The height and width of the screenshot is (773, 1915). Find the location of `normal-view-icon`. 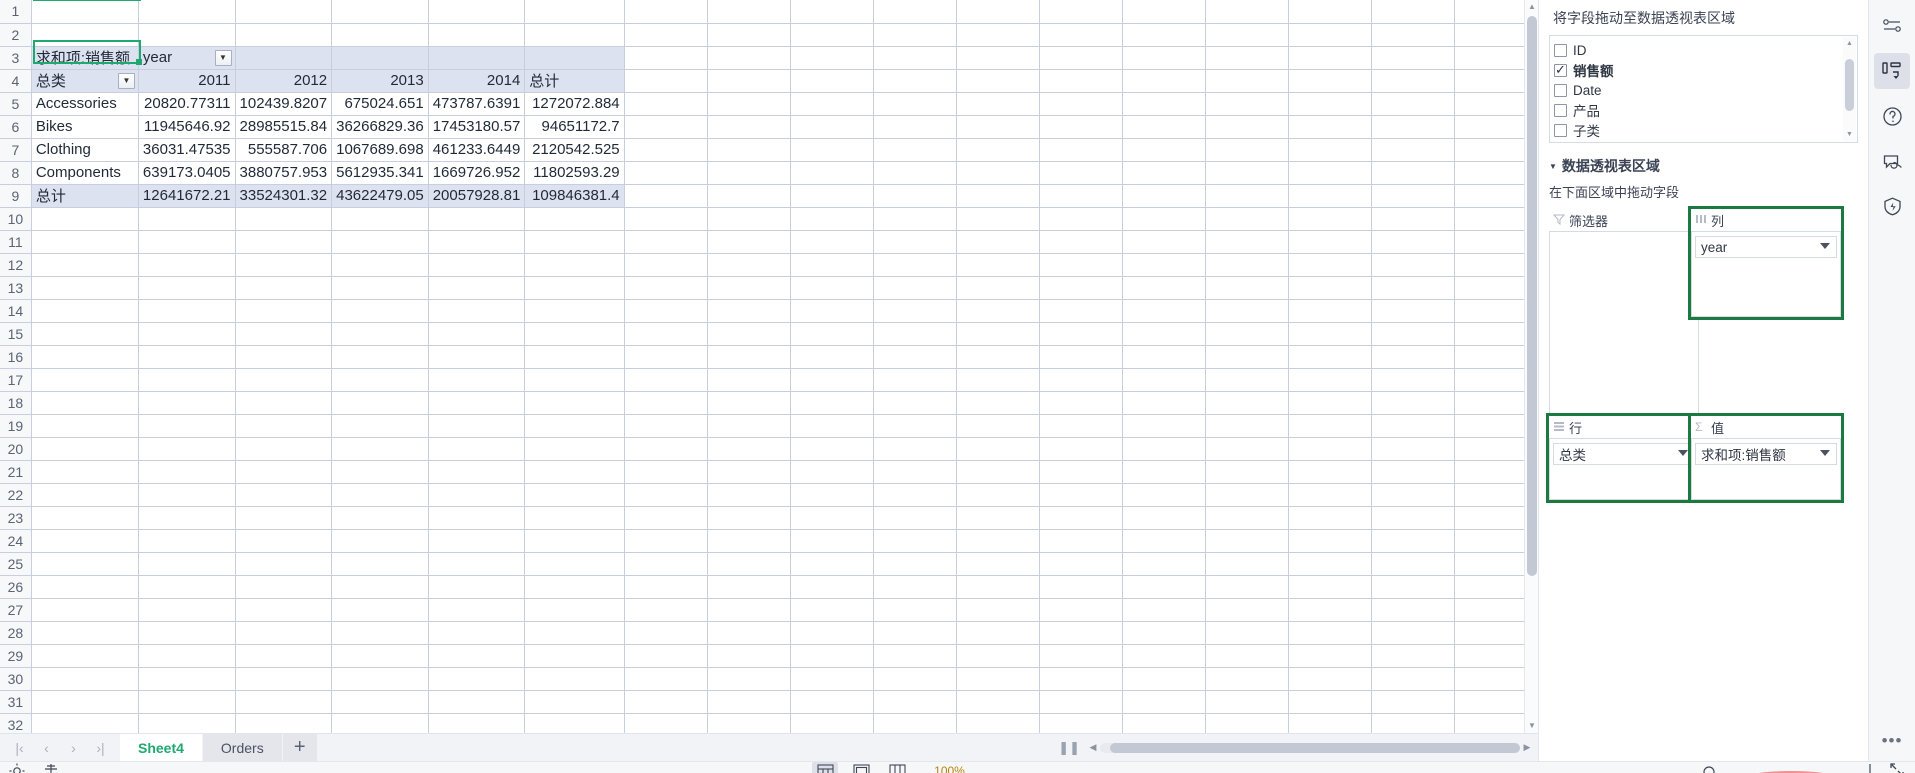

normal-view-icon is located at coordinates (825, 767).